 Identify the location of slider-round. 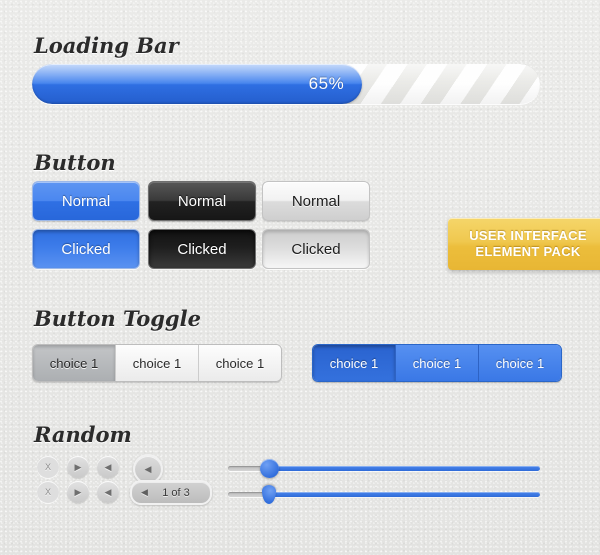
(384, 468).